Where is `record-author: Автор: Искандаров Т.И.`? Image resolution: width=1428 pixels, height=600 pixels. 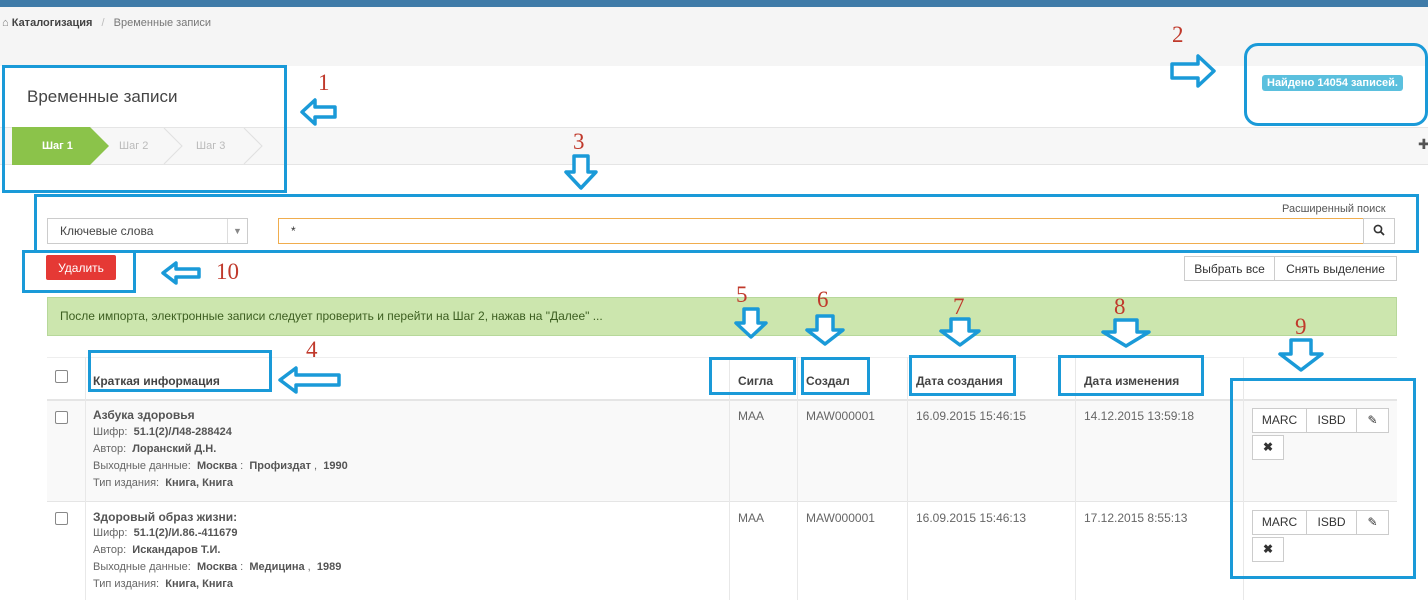
record-author: Автор: Искандаров Т.И. is located at coordinates (156, 550).